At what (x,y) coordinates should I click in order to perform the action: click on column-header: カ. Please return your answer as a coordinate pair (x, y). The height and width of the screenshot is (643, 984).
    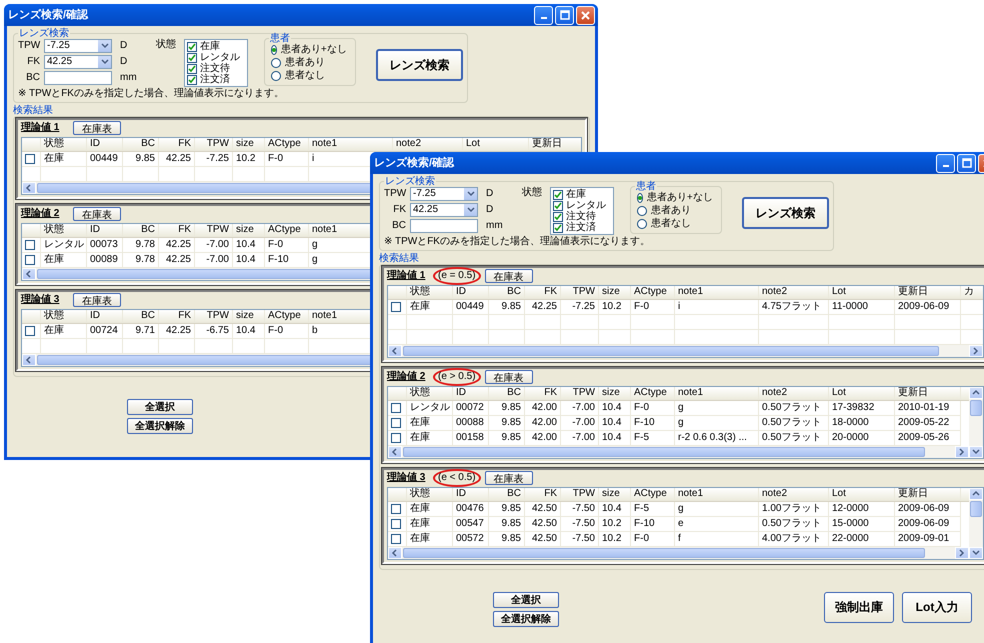
    Looking at the image, I should click on (972, 292).